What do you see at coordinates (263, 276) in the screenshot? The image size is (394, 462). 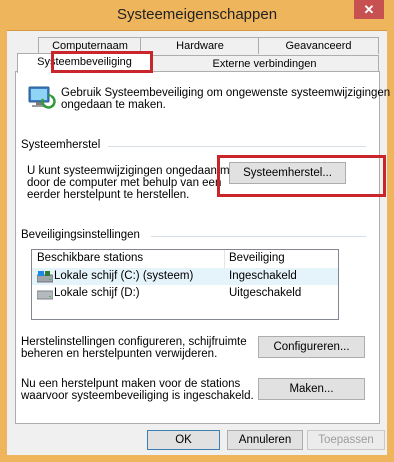 I see `protection-status: Ingeschakeld` at bounding box center [263, 276].